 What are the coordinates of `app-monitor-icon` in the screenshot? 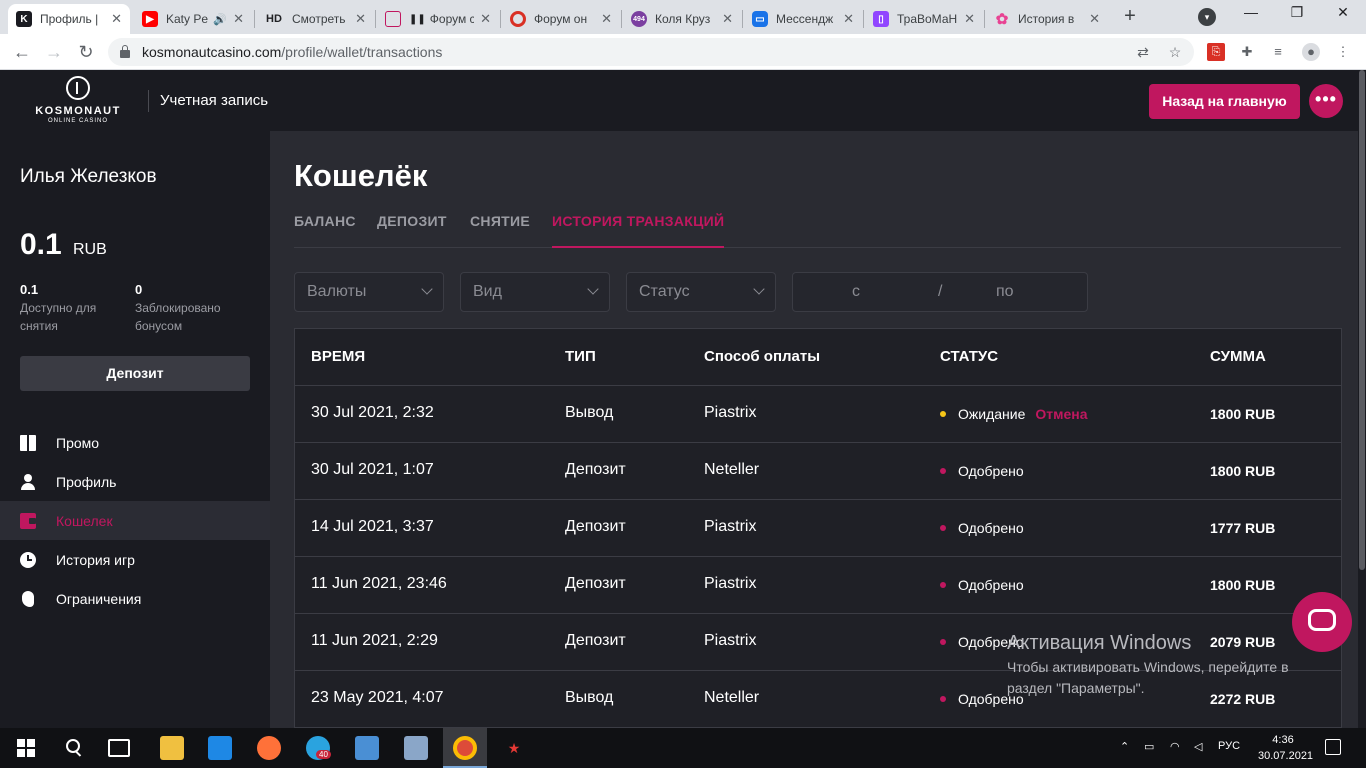 It's located at (416, 748).